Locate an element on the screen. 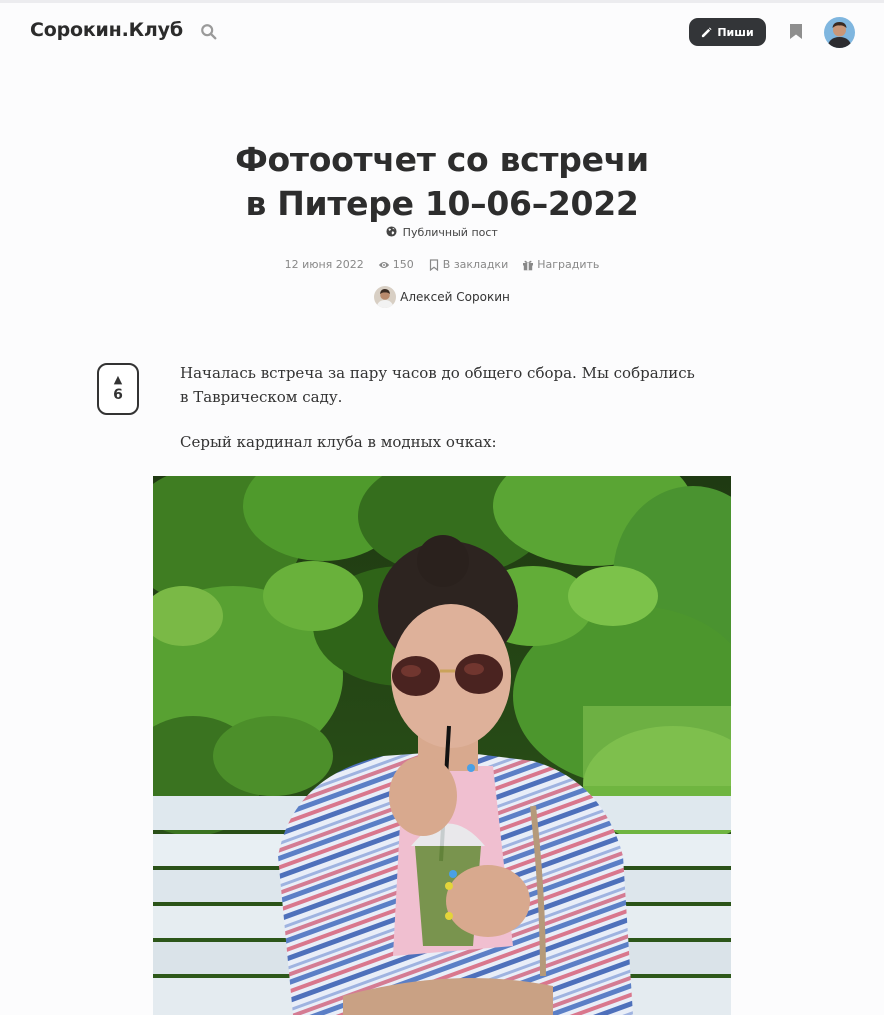 Image resolution: width=884 pixels, height=1015 pixels. author-name: Алексей Сорокин is located at coordinates (455, 297).